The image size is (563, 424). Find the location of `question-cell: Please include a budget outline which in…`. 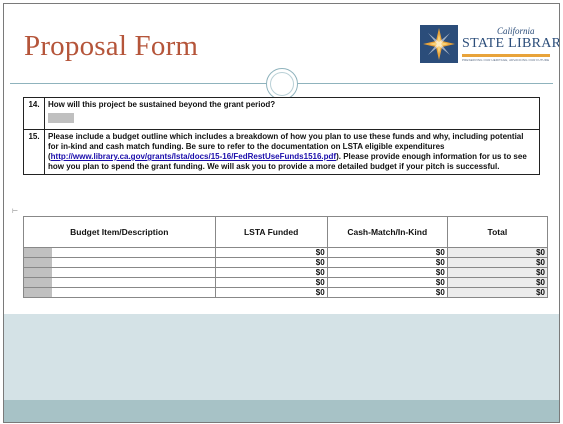

question-cell: Please include a budget outline which in… is located at coordinates (292, 152).